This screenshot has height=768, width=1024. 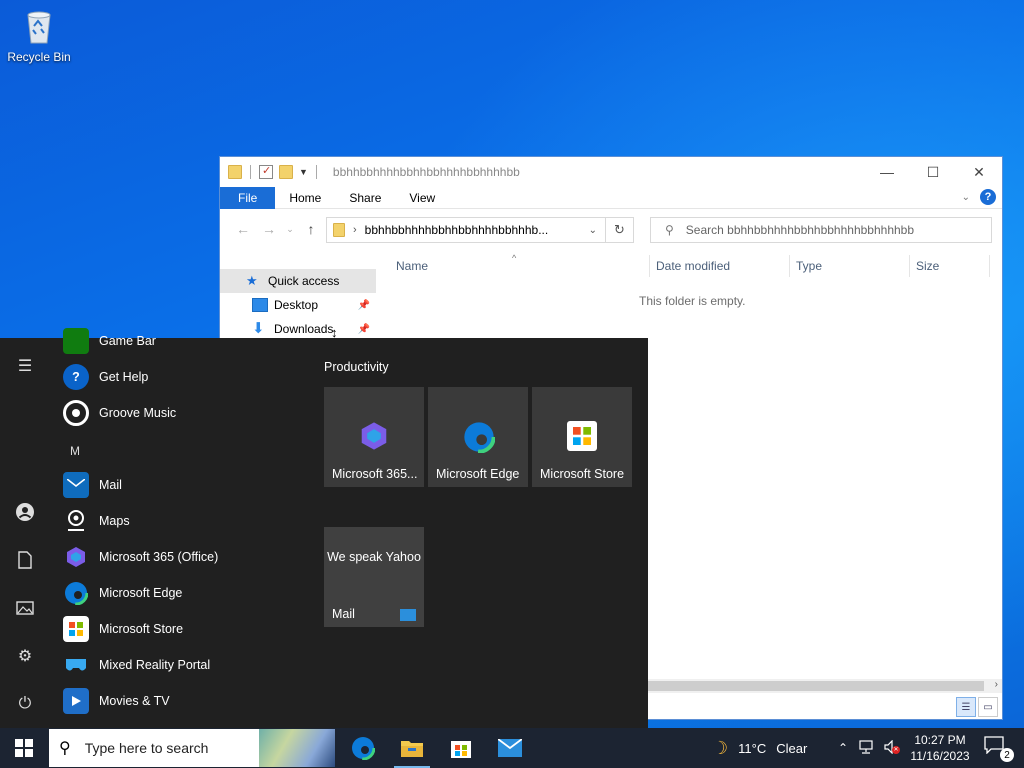 I want to click on nav-item-desktop: Desktop 📌, so click(x=298, y=305).